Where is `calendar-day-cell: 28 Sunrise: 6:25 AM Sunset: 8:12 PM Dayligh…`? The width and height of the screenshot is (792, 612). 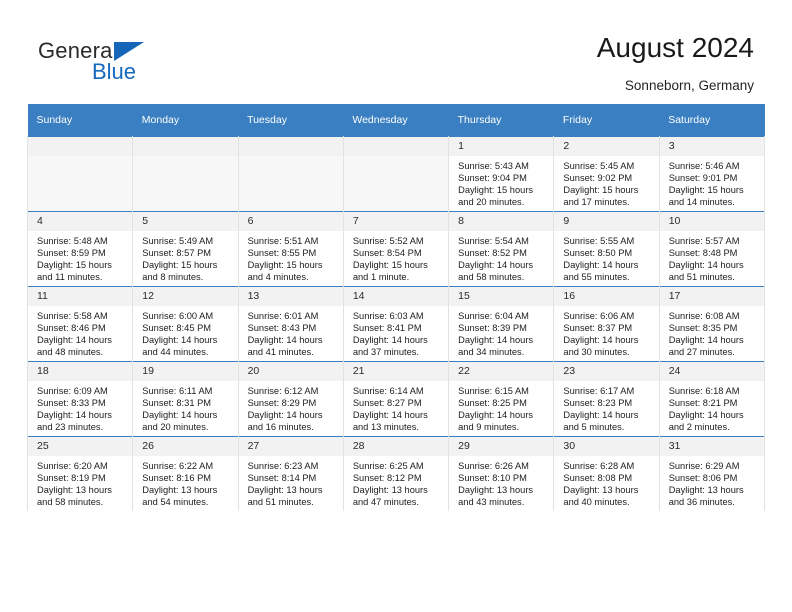
calendar-day-cell: 28 Sunrise: 6:25 AM Sunset: 8:12 PM Dayligh… is located at coordinates (396, 473).